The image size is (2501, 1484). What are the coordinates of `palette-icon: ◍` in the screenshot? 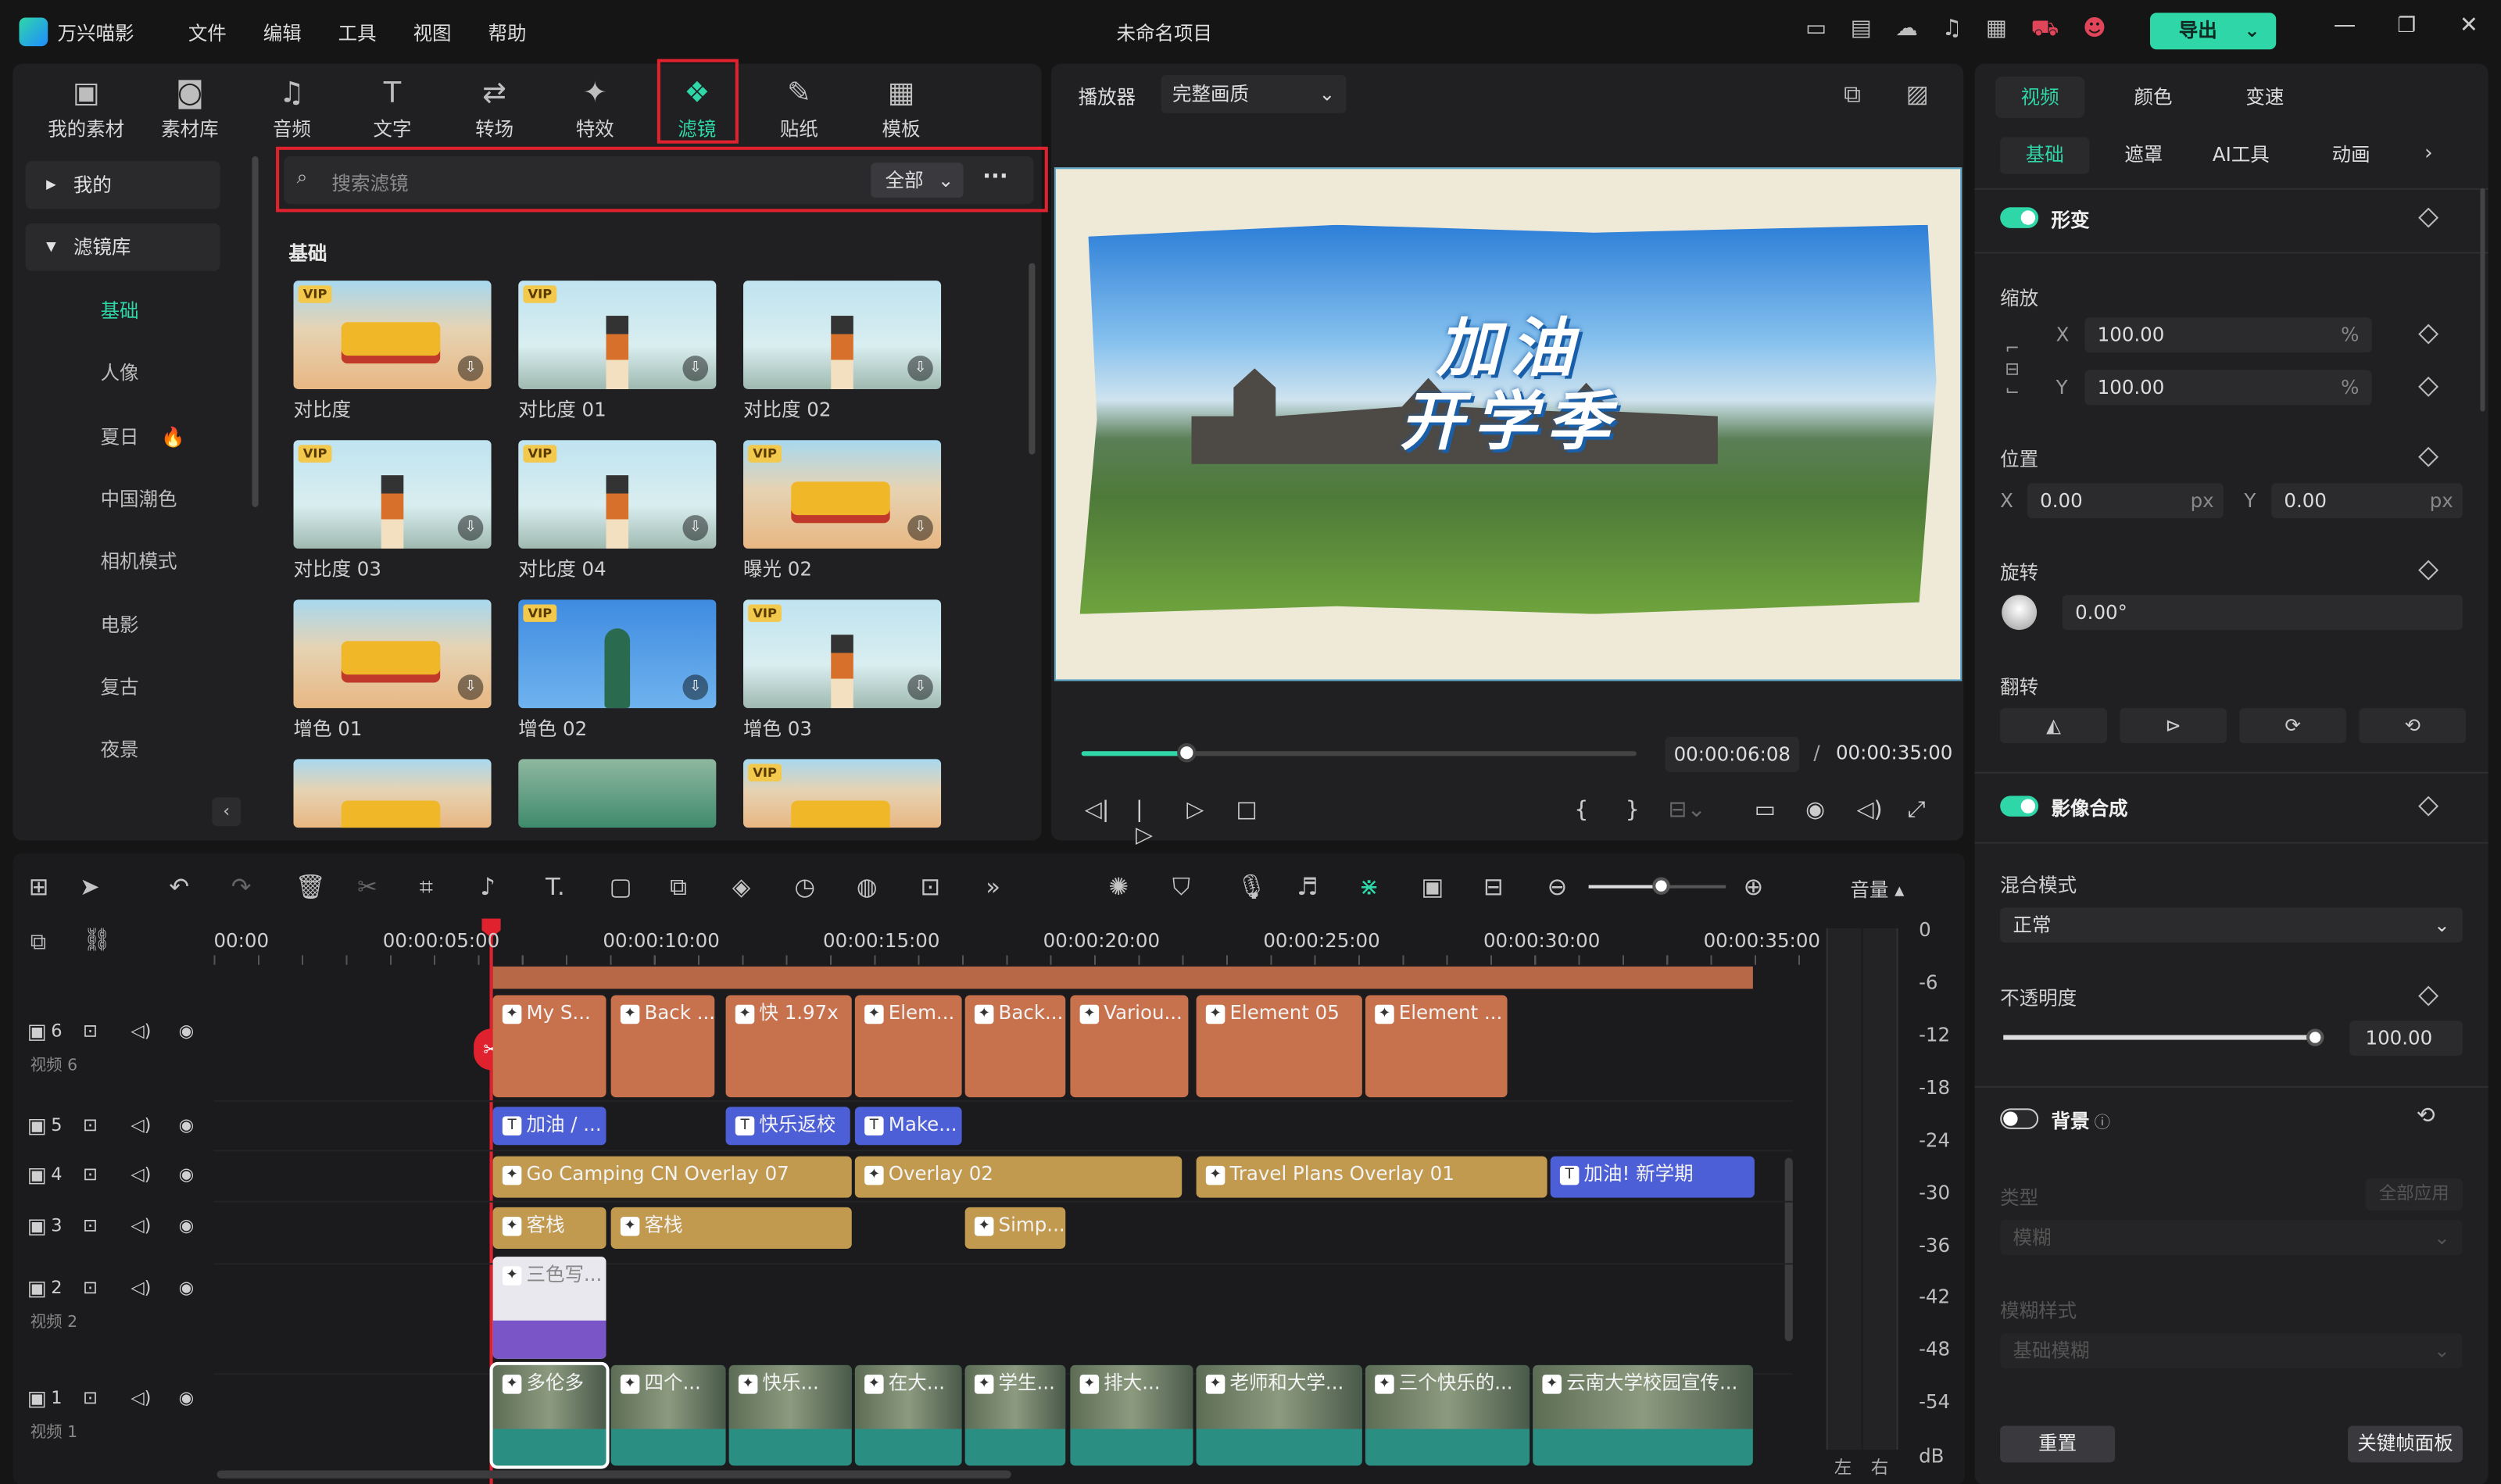 It's located at (868, 886).